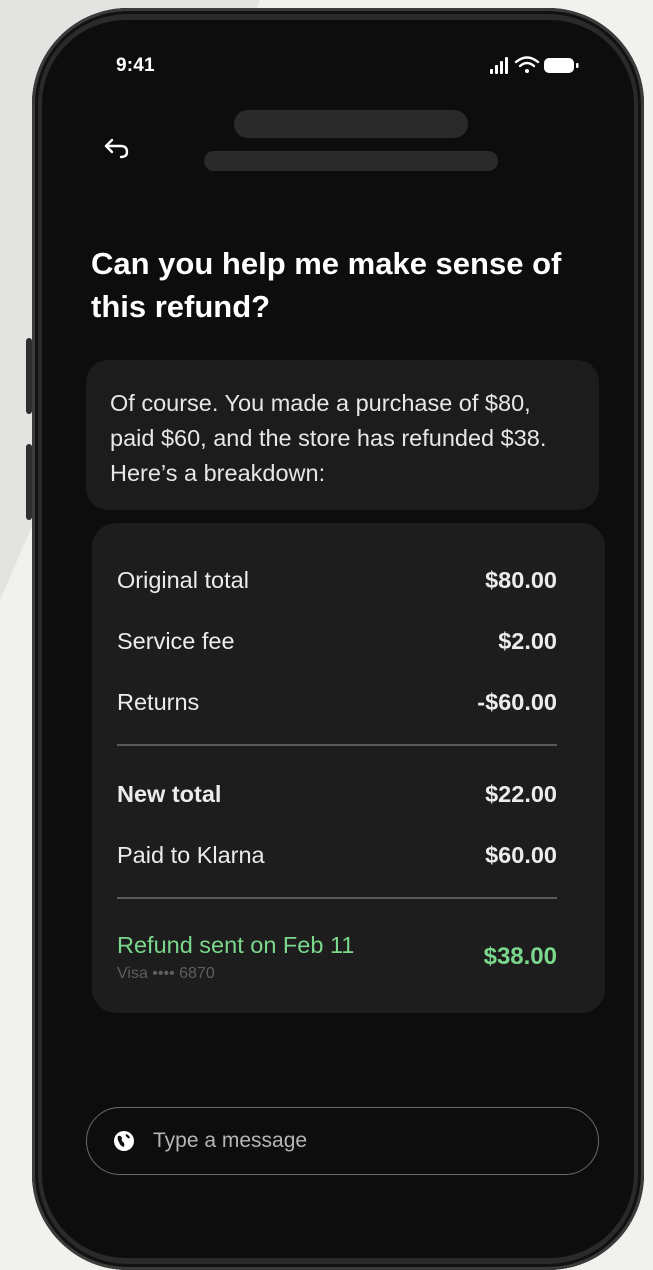 Image resolution: width=653 pixels, height=1270 pixels. What do you see at coordinates (374, 1141) in the screenshot?
I see `message-input` at bounding box center [374, 1141].